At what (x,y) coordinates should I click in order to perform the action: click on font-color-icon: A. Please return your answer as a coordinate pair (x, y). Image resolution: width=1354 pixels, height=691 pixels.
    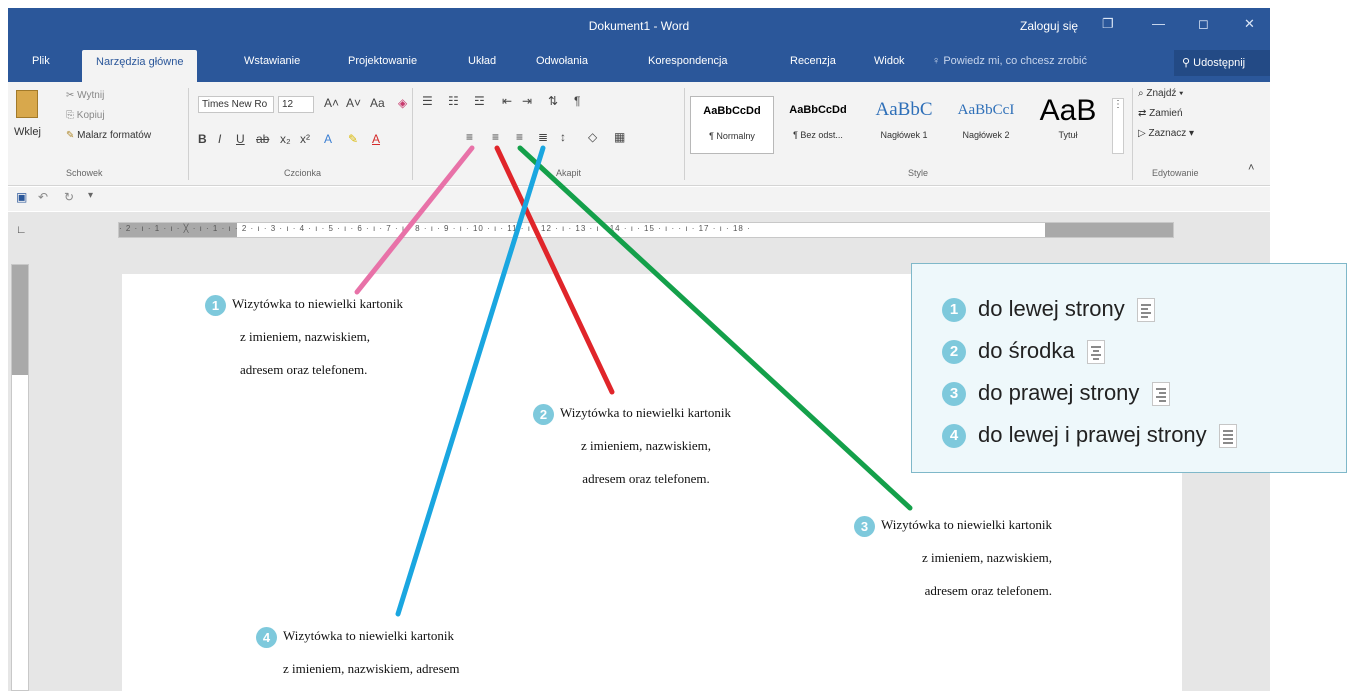
    Looking at the image, I should click on (376, 139).